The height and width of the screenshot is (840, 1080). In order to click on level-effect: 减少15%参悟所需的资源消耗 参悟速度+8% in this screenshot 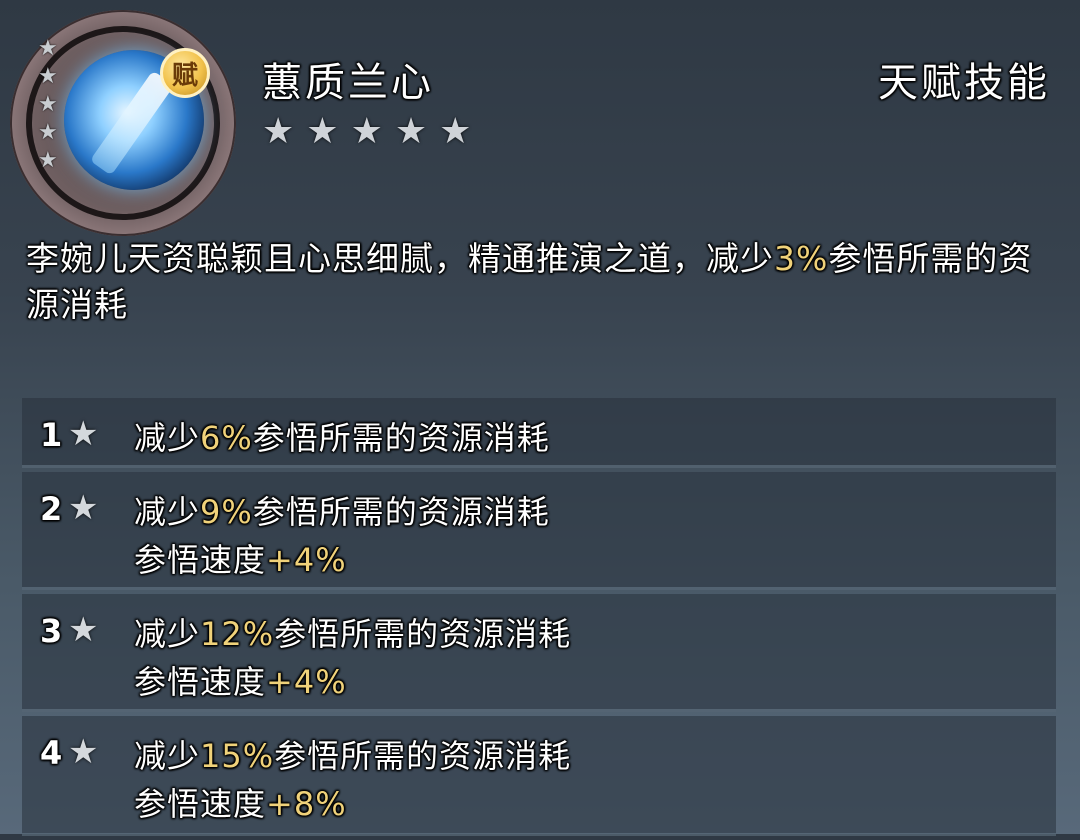, I will do `click(352, 780)`.